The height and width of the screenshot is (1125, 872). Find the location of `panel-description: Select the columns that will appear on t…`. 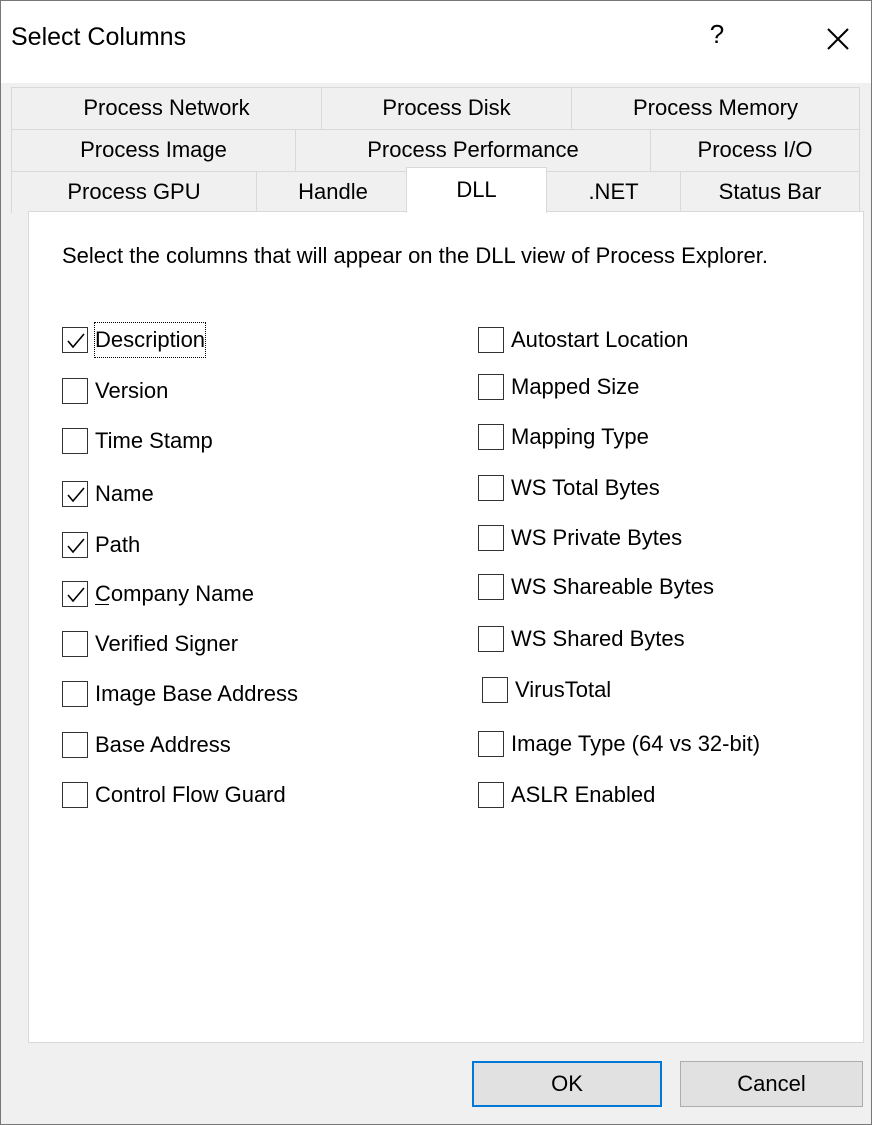

panel-description: Select the columns that will appear on t… is located at coordinates (415, 255).